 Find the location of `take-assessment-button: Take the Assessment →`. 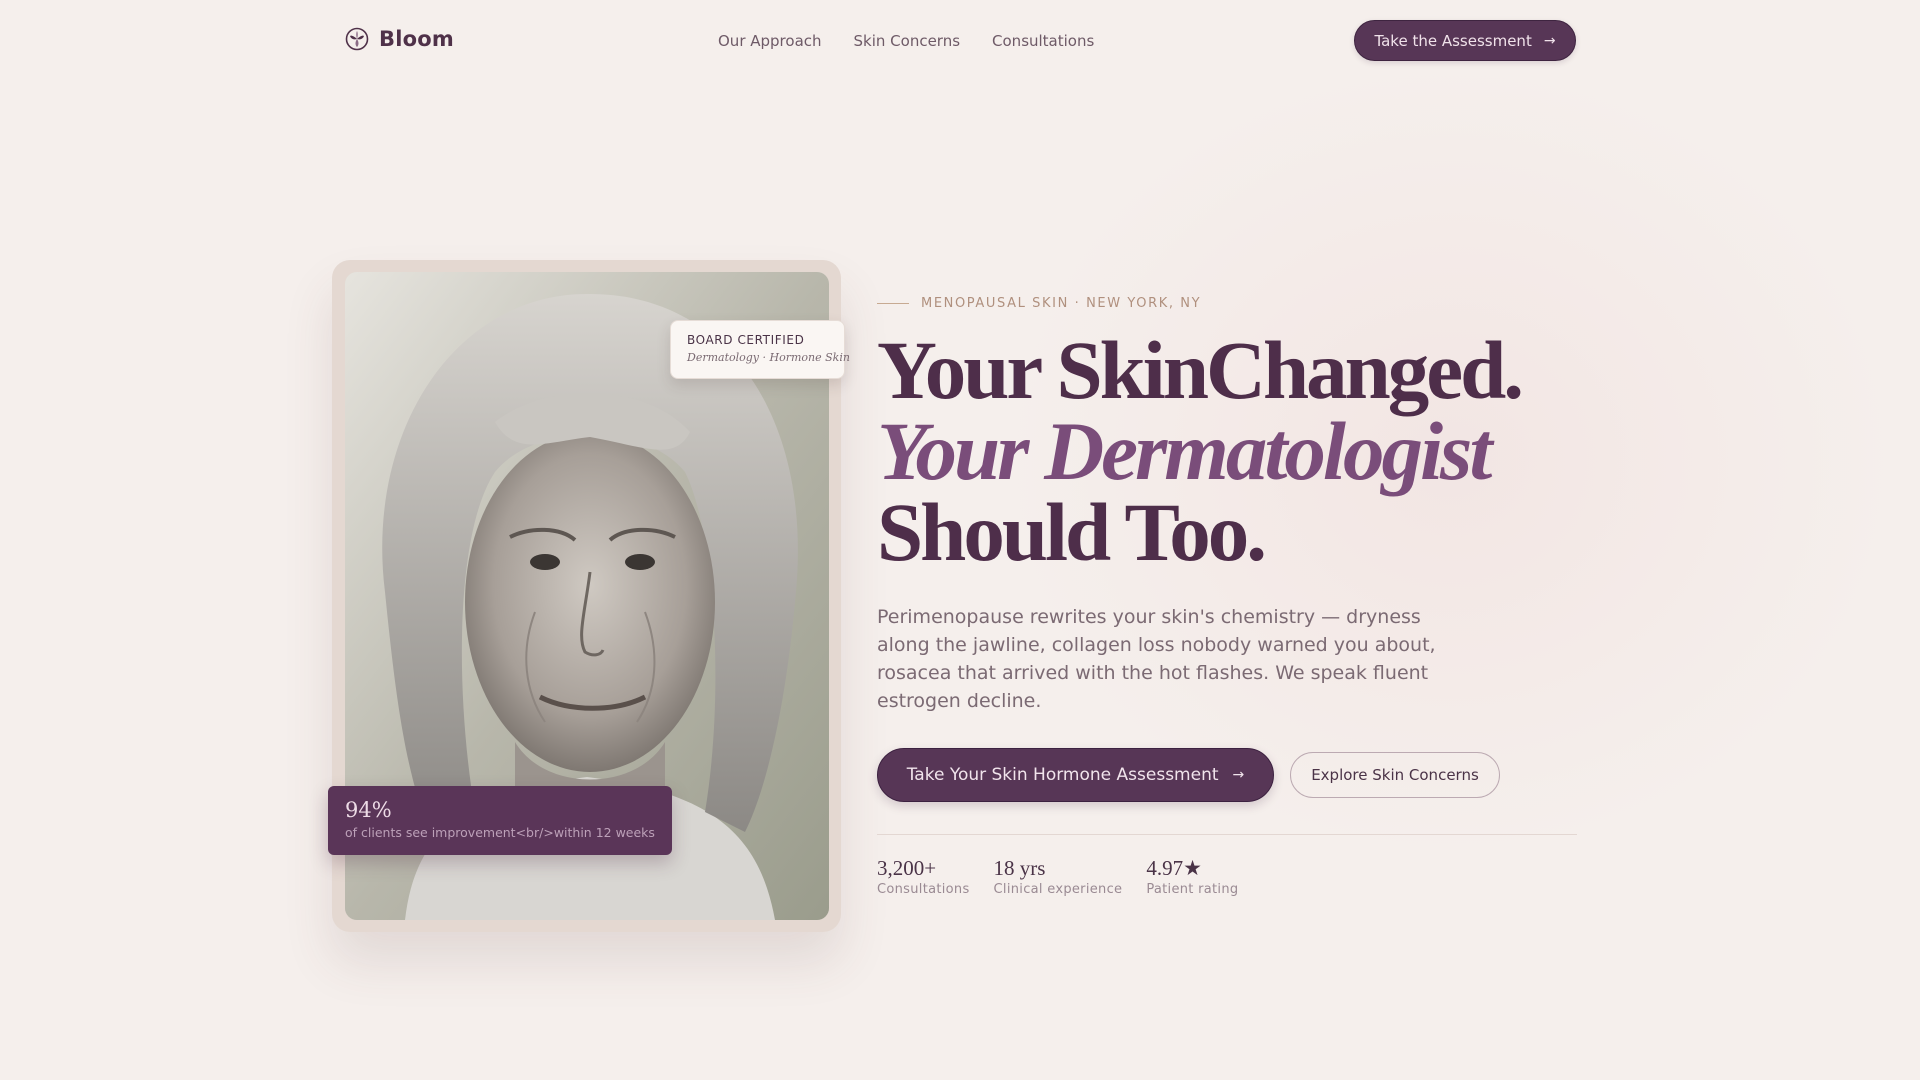

take-assessment-button: Take the Assessment → is located at coordinates (1465, 40).